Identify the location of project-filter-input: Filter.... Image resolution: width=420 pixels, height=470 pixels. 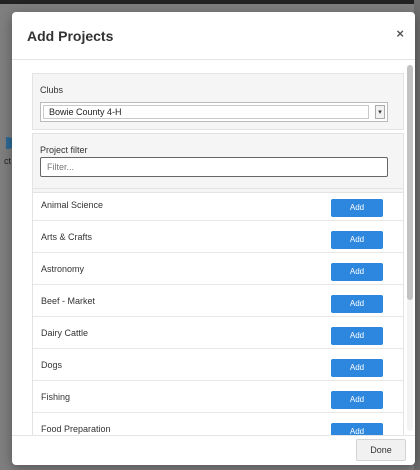
(214, 167).